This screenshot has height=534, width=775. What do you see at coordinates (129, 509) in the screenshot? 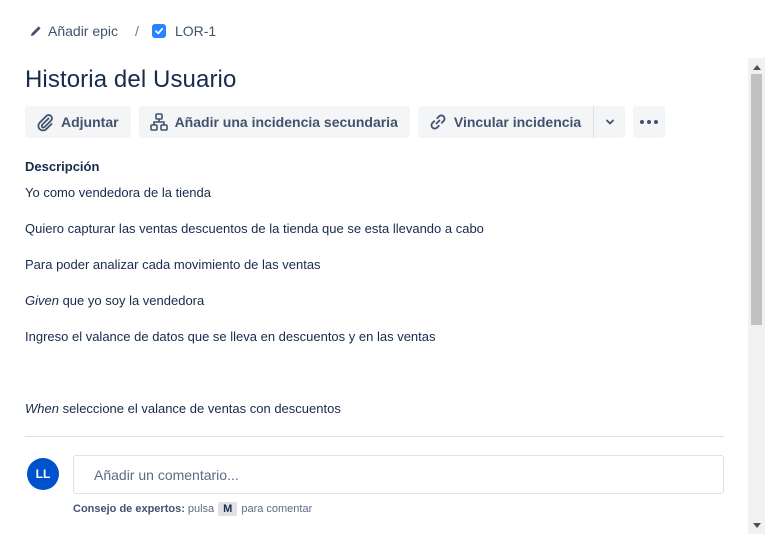
I see `tip-label: Consejo de expertos:` at bounding box center [129, 509].